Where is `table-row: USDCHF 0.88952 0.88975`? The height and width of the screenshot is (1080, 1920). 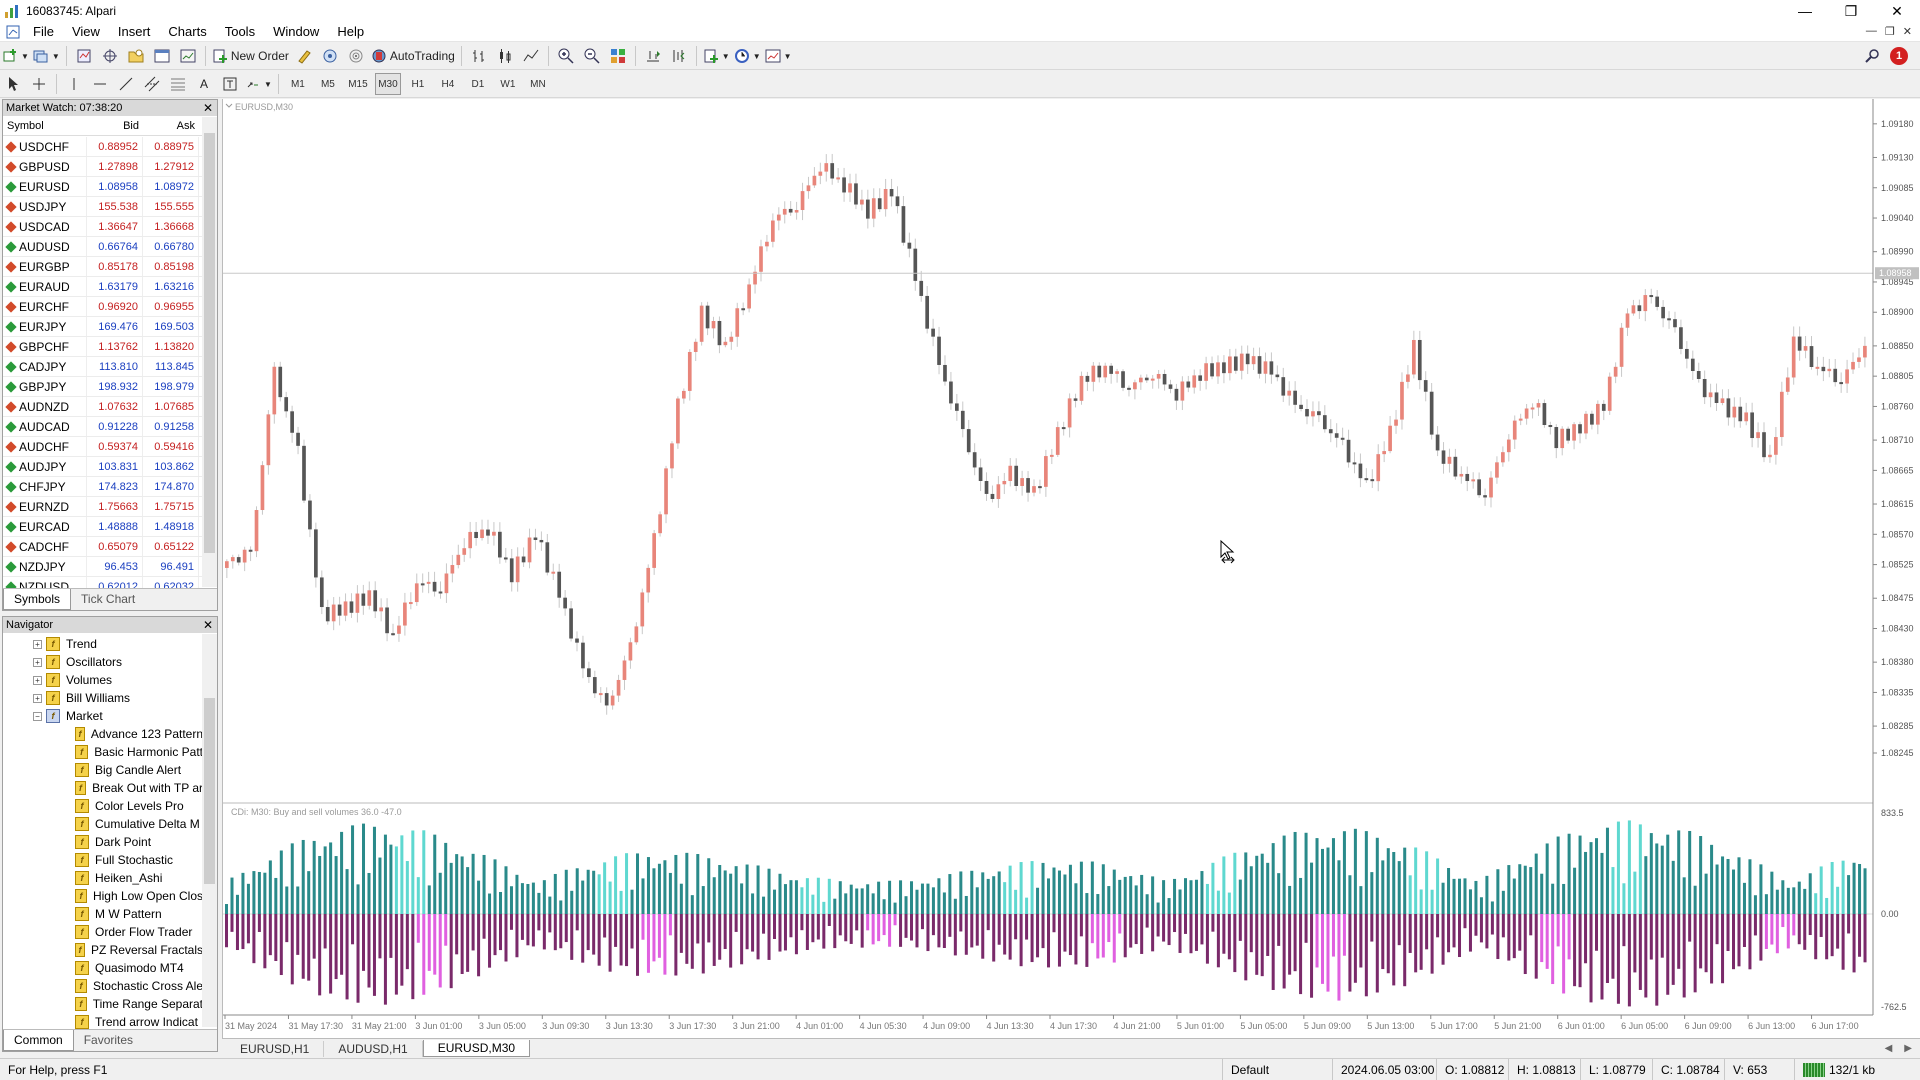 table-row: USDCHF 0.88952 0.88975 is located at coordinates (103, 147).